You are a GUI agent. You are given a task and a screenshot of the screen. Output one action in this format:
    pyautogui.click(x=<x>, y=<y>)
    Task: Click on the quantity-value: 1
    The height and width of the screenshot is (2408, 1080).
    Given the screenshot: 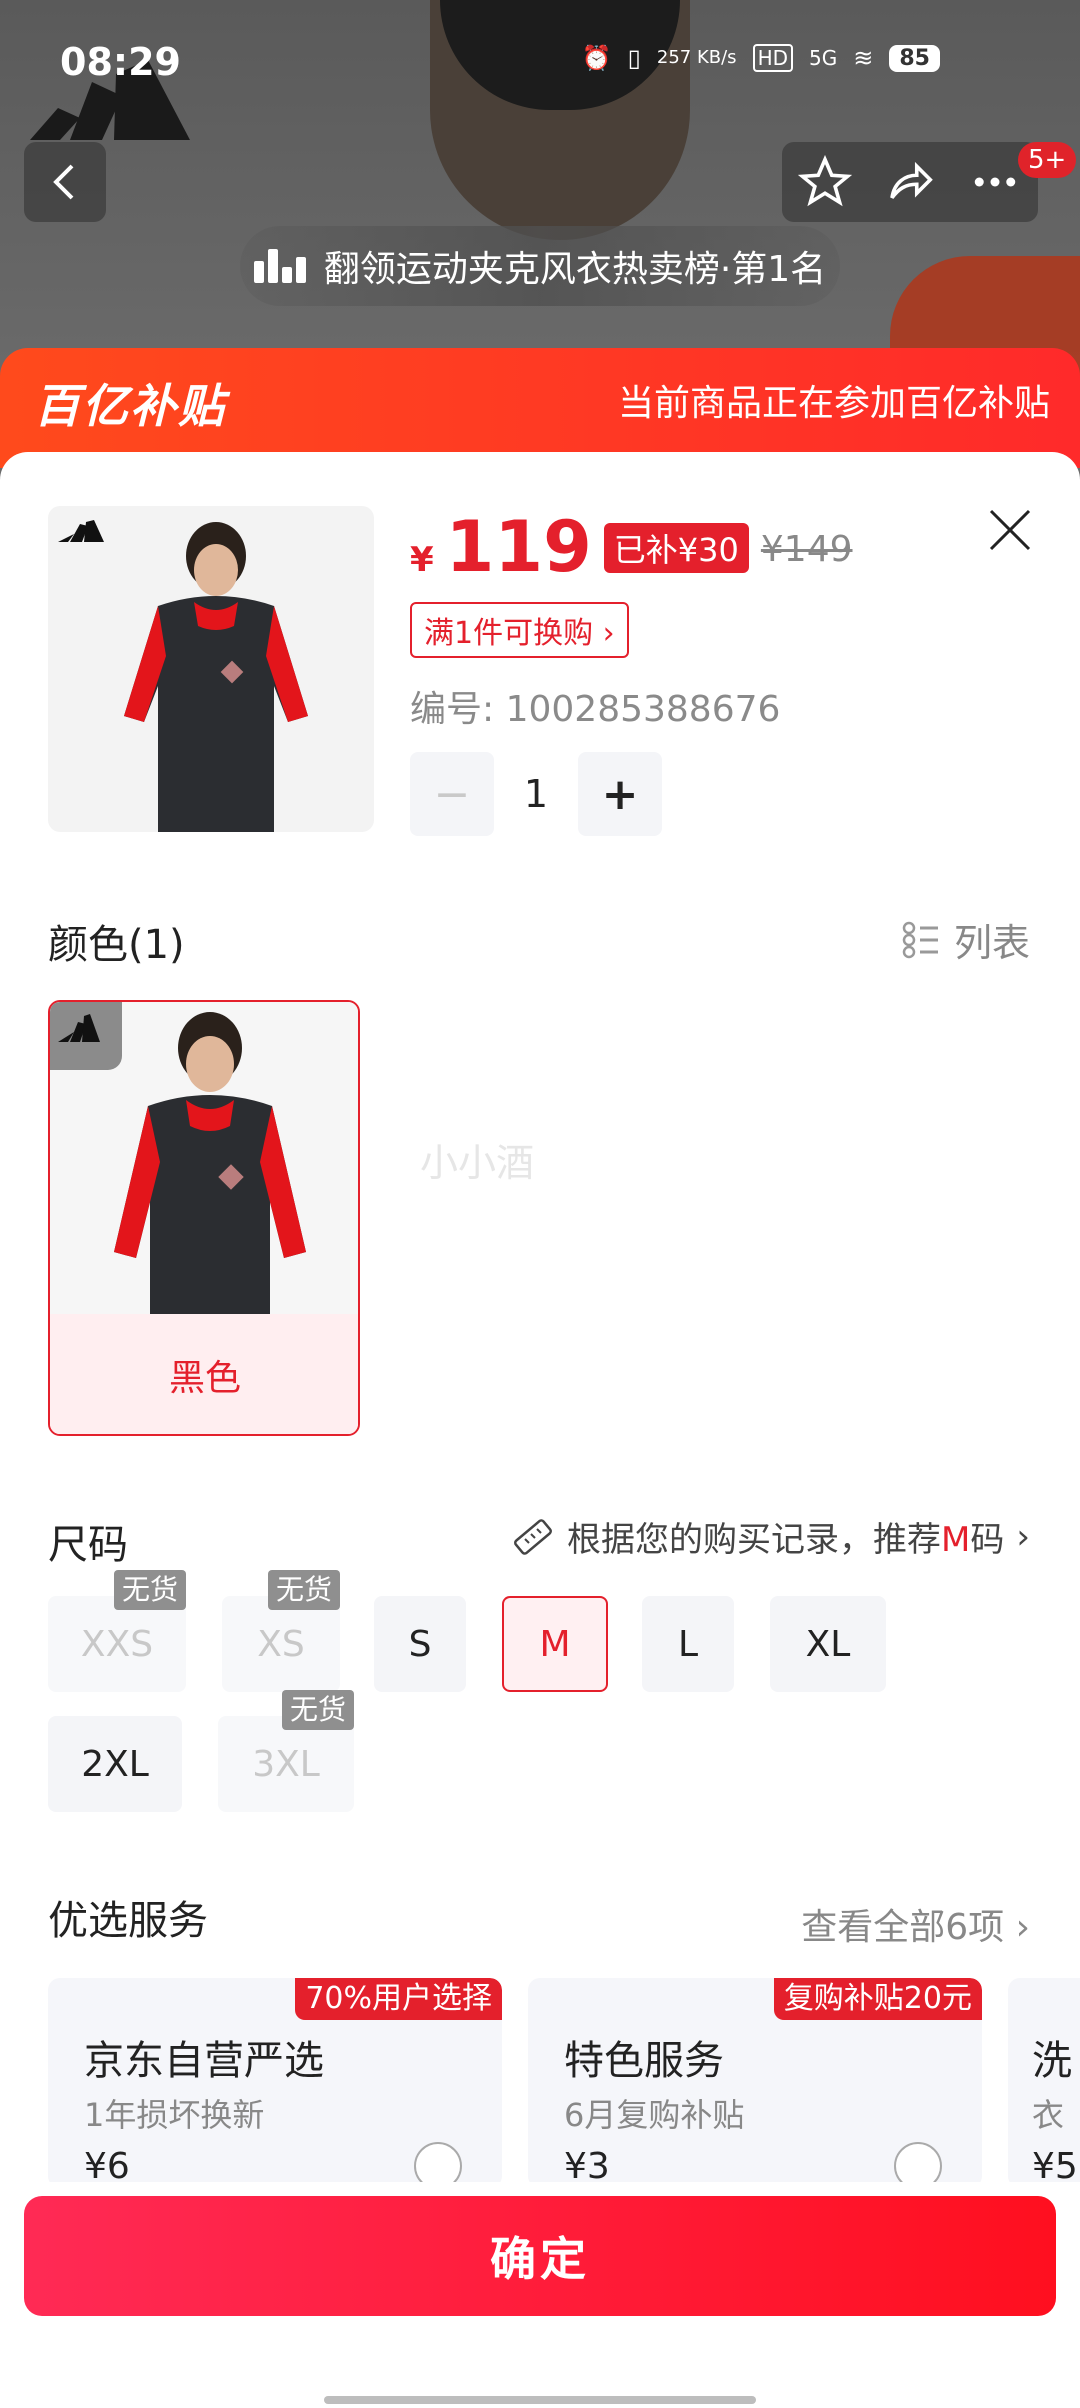 What is the action you would take?
    pyautogui.click(x=536, y=794)
    